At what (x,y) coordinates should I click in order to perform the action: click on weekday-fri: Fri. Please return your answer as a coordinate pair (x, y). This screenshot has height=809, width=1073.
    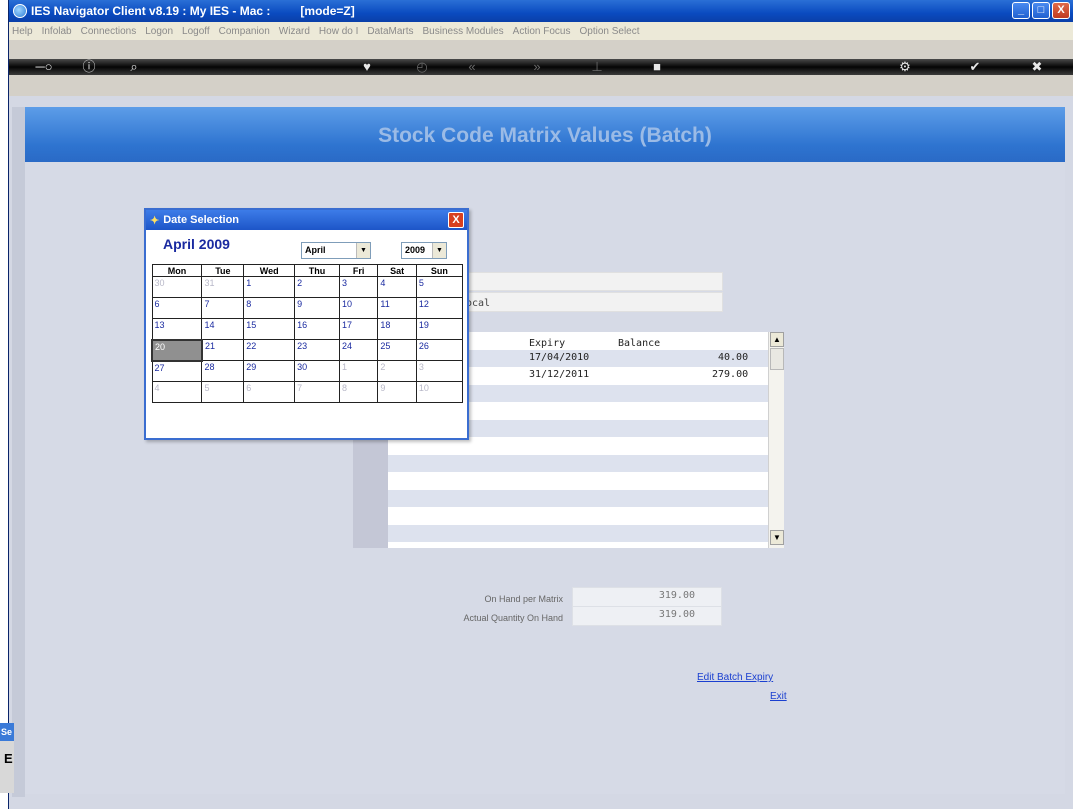
    Looking at the image, I should click on (358, 270).